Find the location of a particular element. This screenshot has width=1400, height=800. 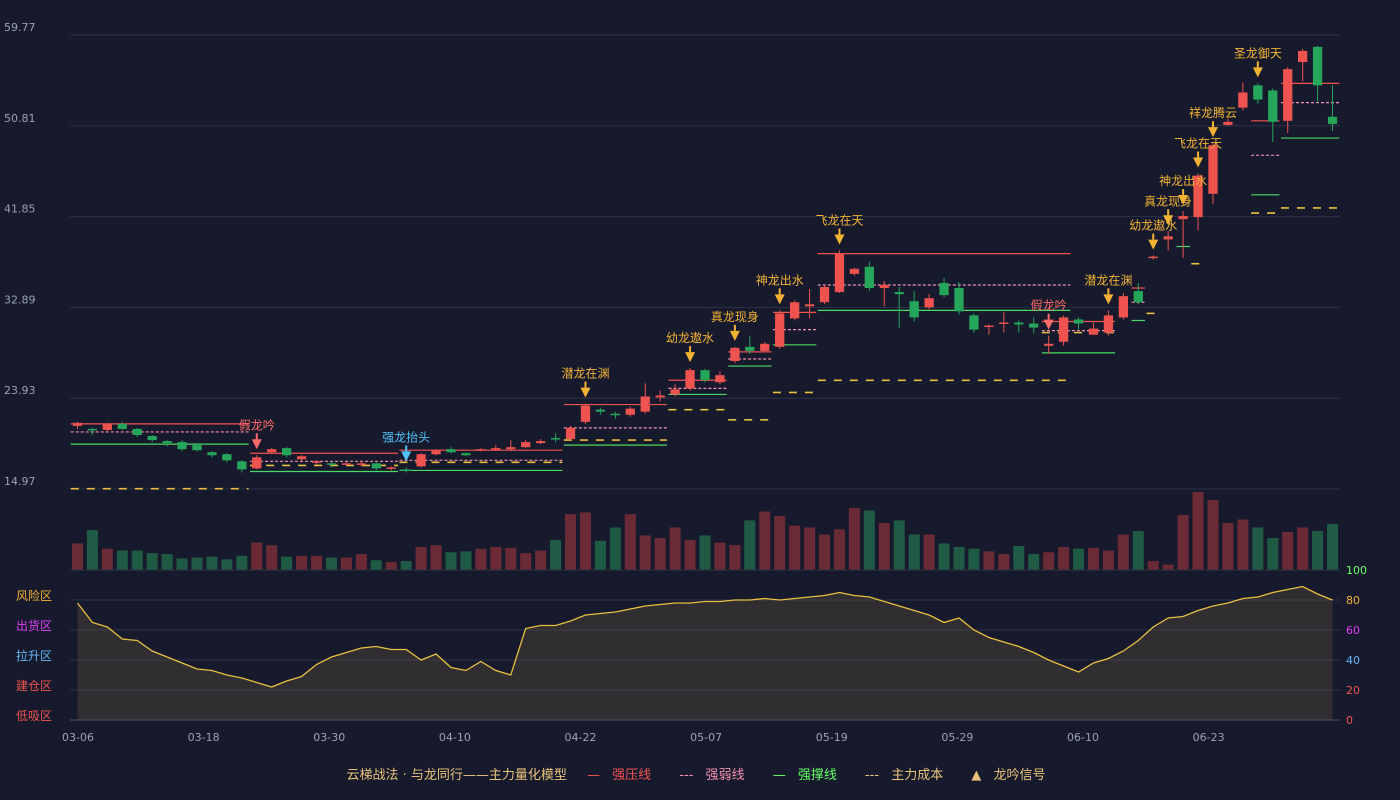

legend-weak-line: --- 强弱线 is located at coordinates (712, 775).